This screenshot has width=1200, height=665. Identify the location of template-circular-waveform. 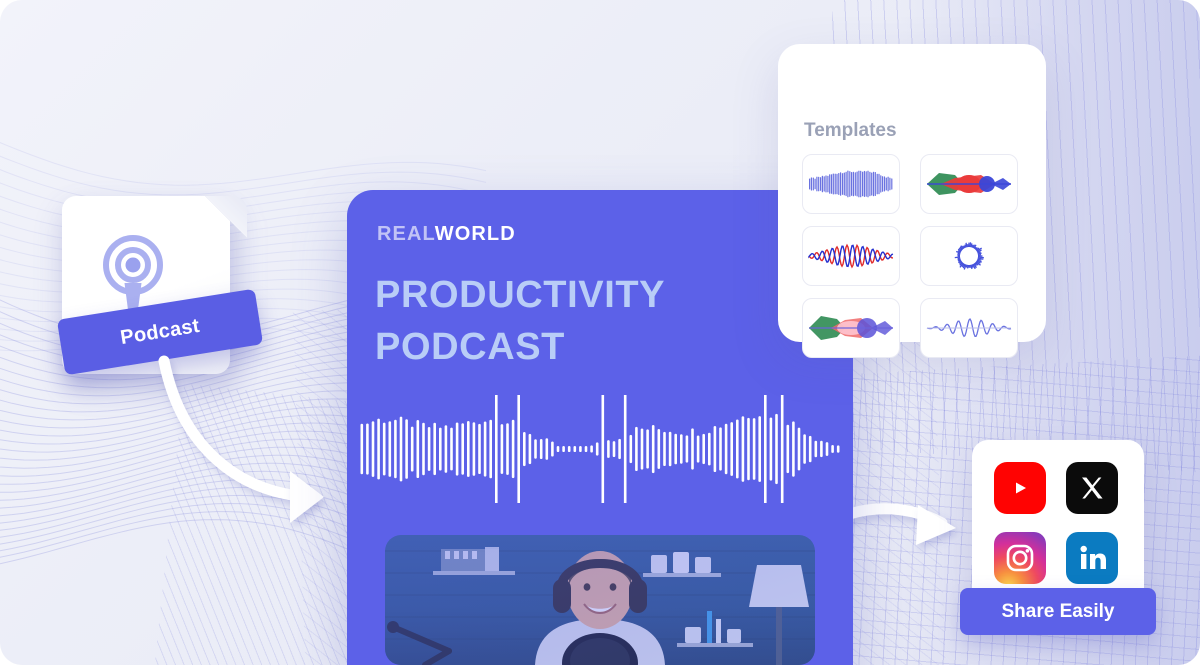
(969, 256).